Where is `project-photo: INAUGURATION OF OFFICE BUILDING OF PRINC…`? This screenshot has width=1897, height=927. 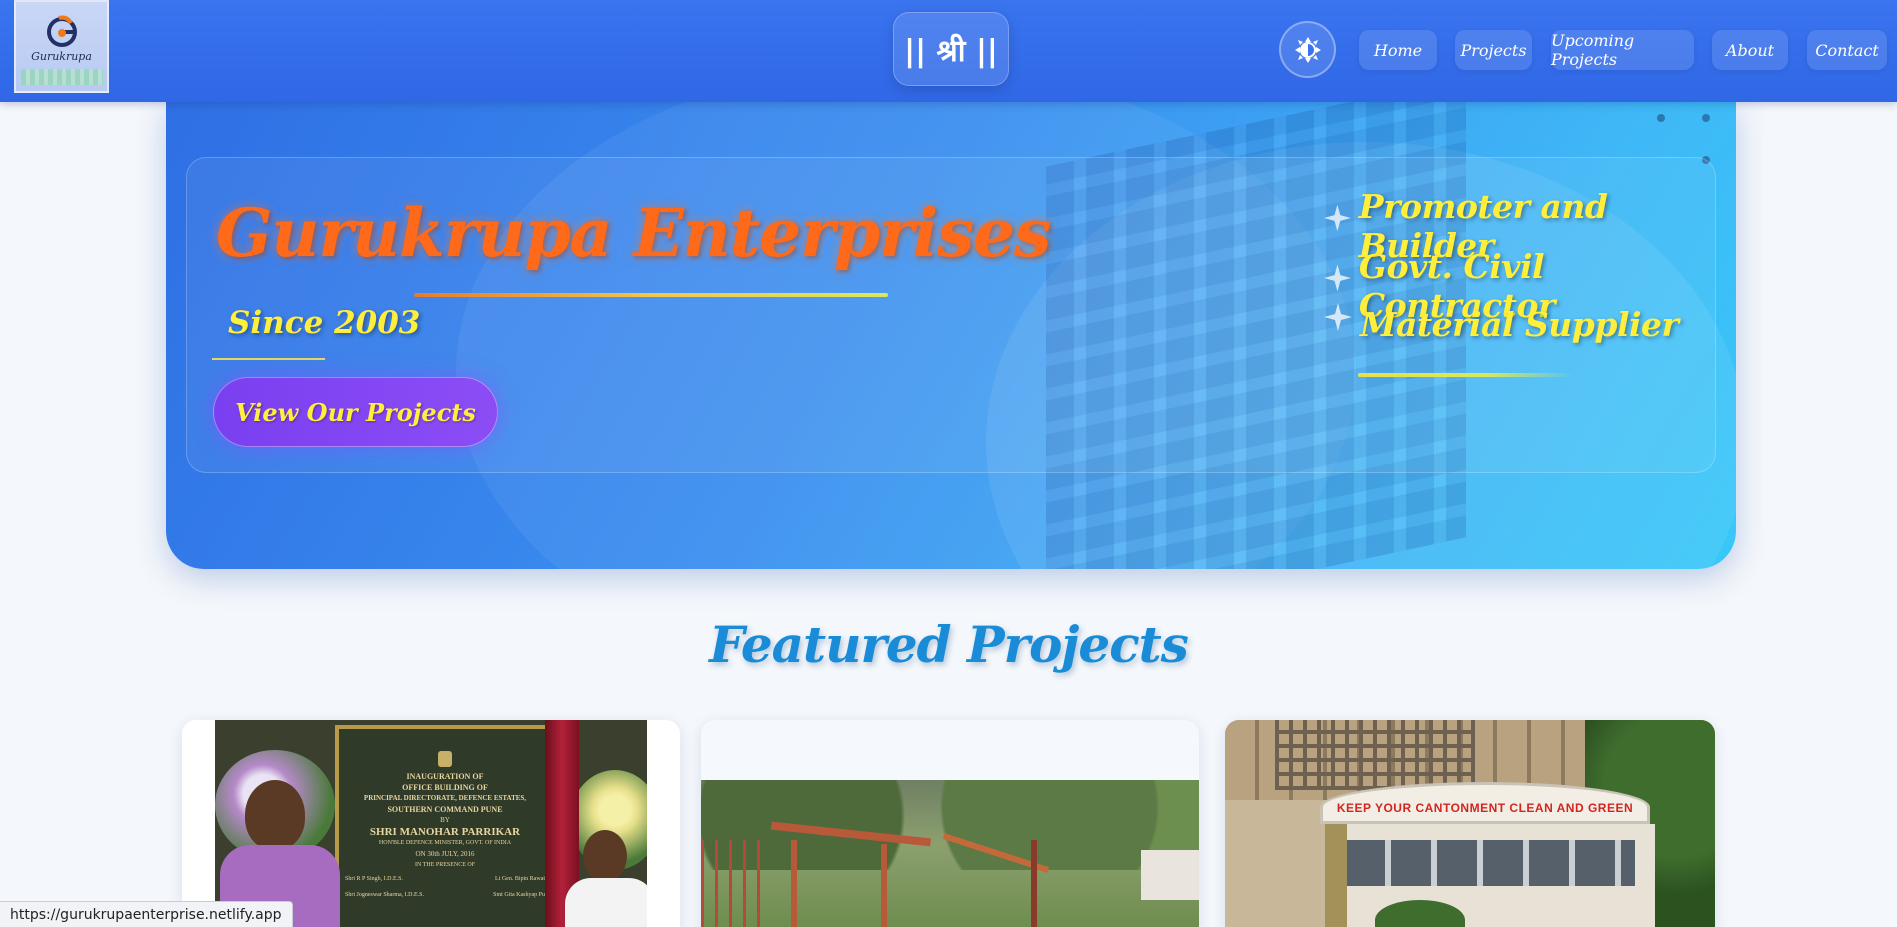
project-photo: INAUGURATION OF OFFICE BUILDING OF PRINC… is located at coordinates (431, 823).